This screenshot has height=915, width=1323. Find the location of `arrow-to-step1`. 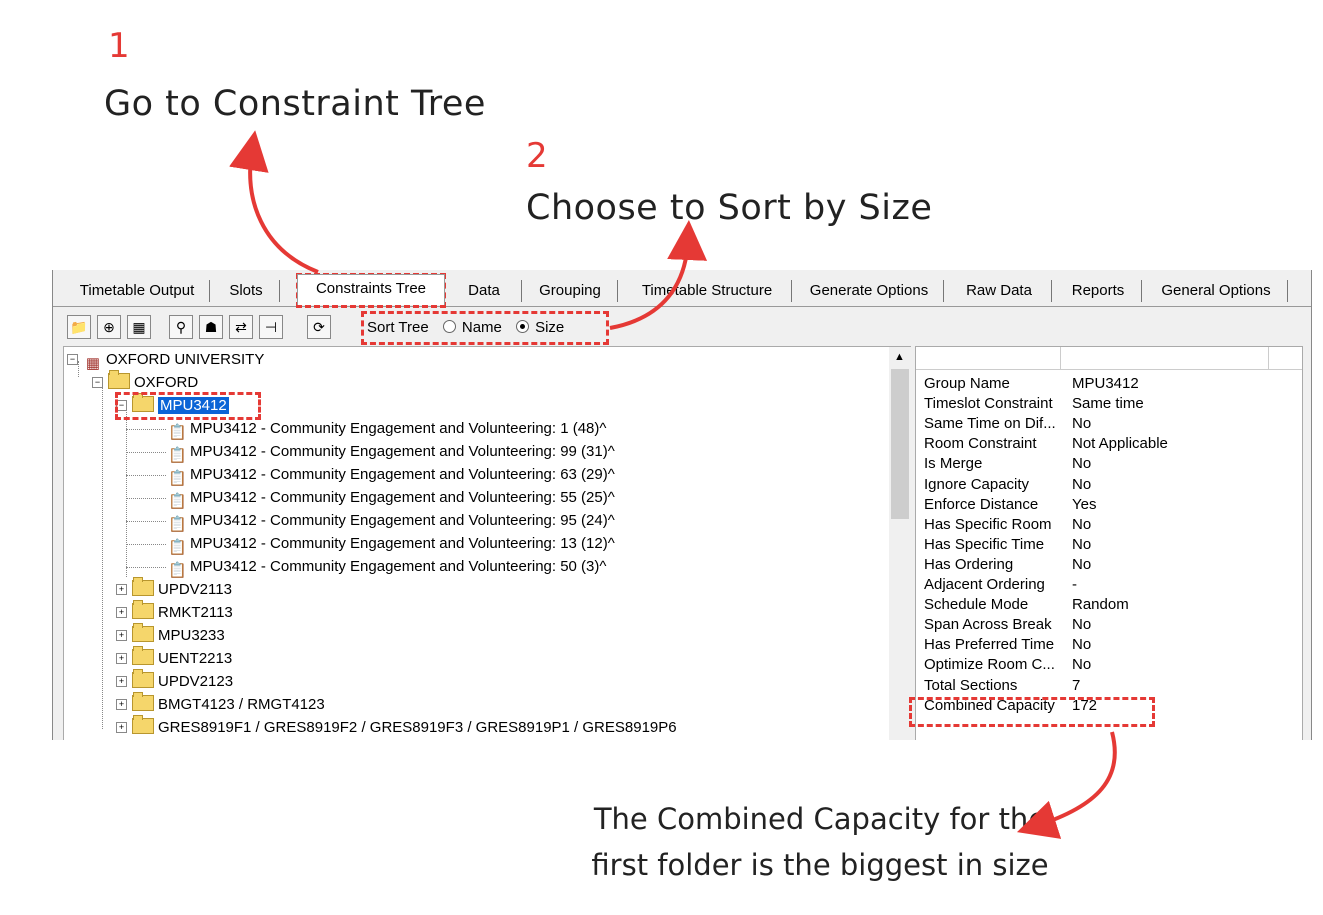

arrow-to-step1 is located at coordinates (274, 202).